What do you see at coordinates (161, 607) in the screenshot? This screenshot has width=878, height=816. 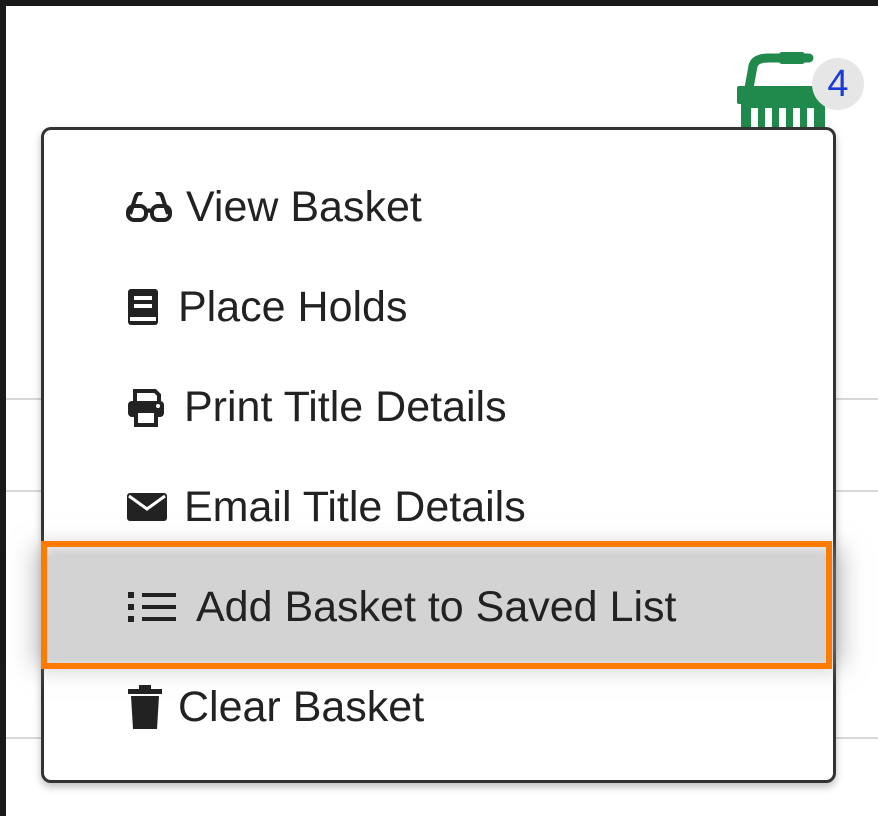 I see `list-icon` at bounding box center [161, 607].